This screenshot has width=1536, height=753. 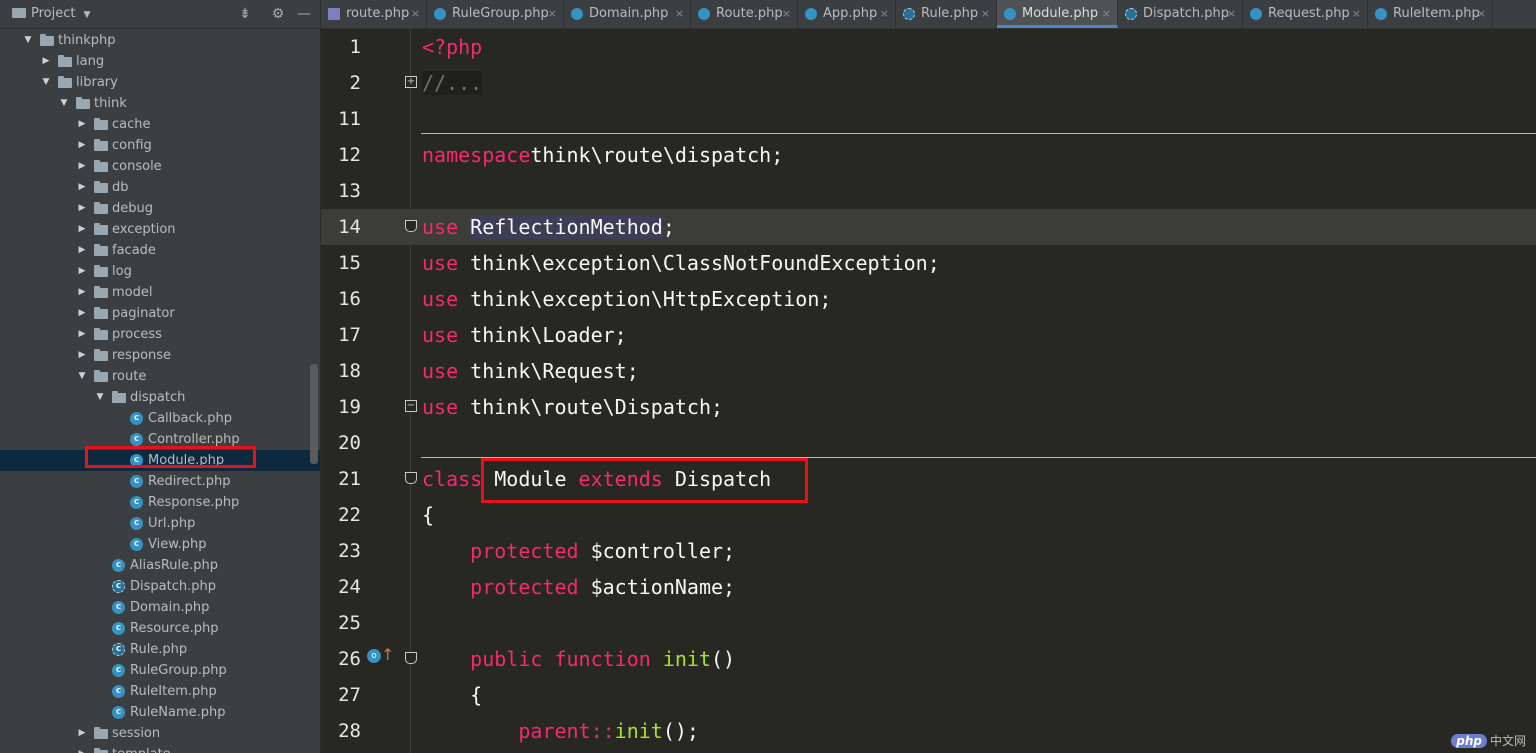 I want to click on project-view-selector: Project ▼, so click(x=51, y=14).